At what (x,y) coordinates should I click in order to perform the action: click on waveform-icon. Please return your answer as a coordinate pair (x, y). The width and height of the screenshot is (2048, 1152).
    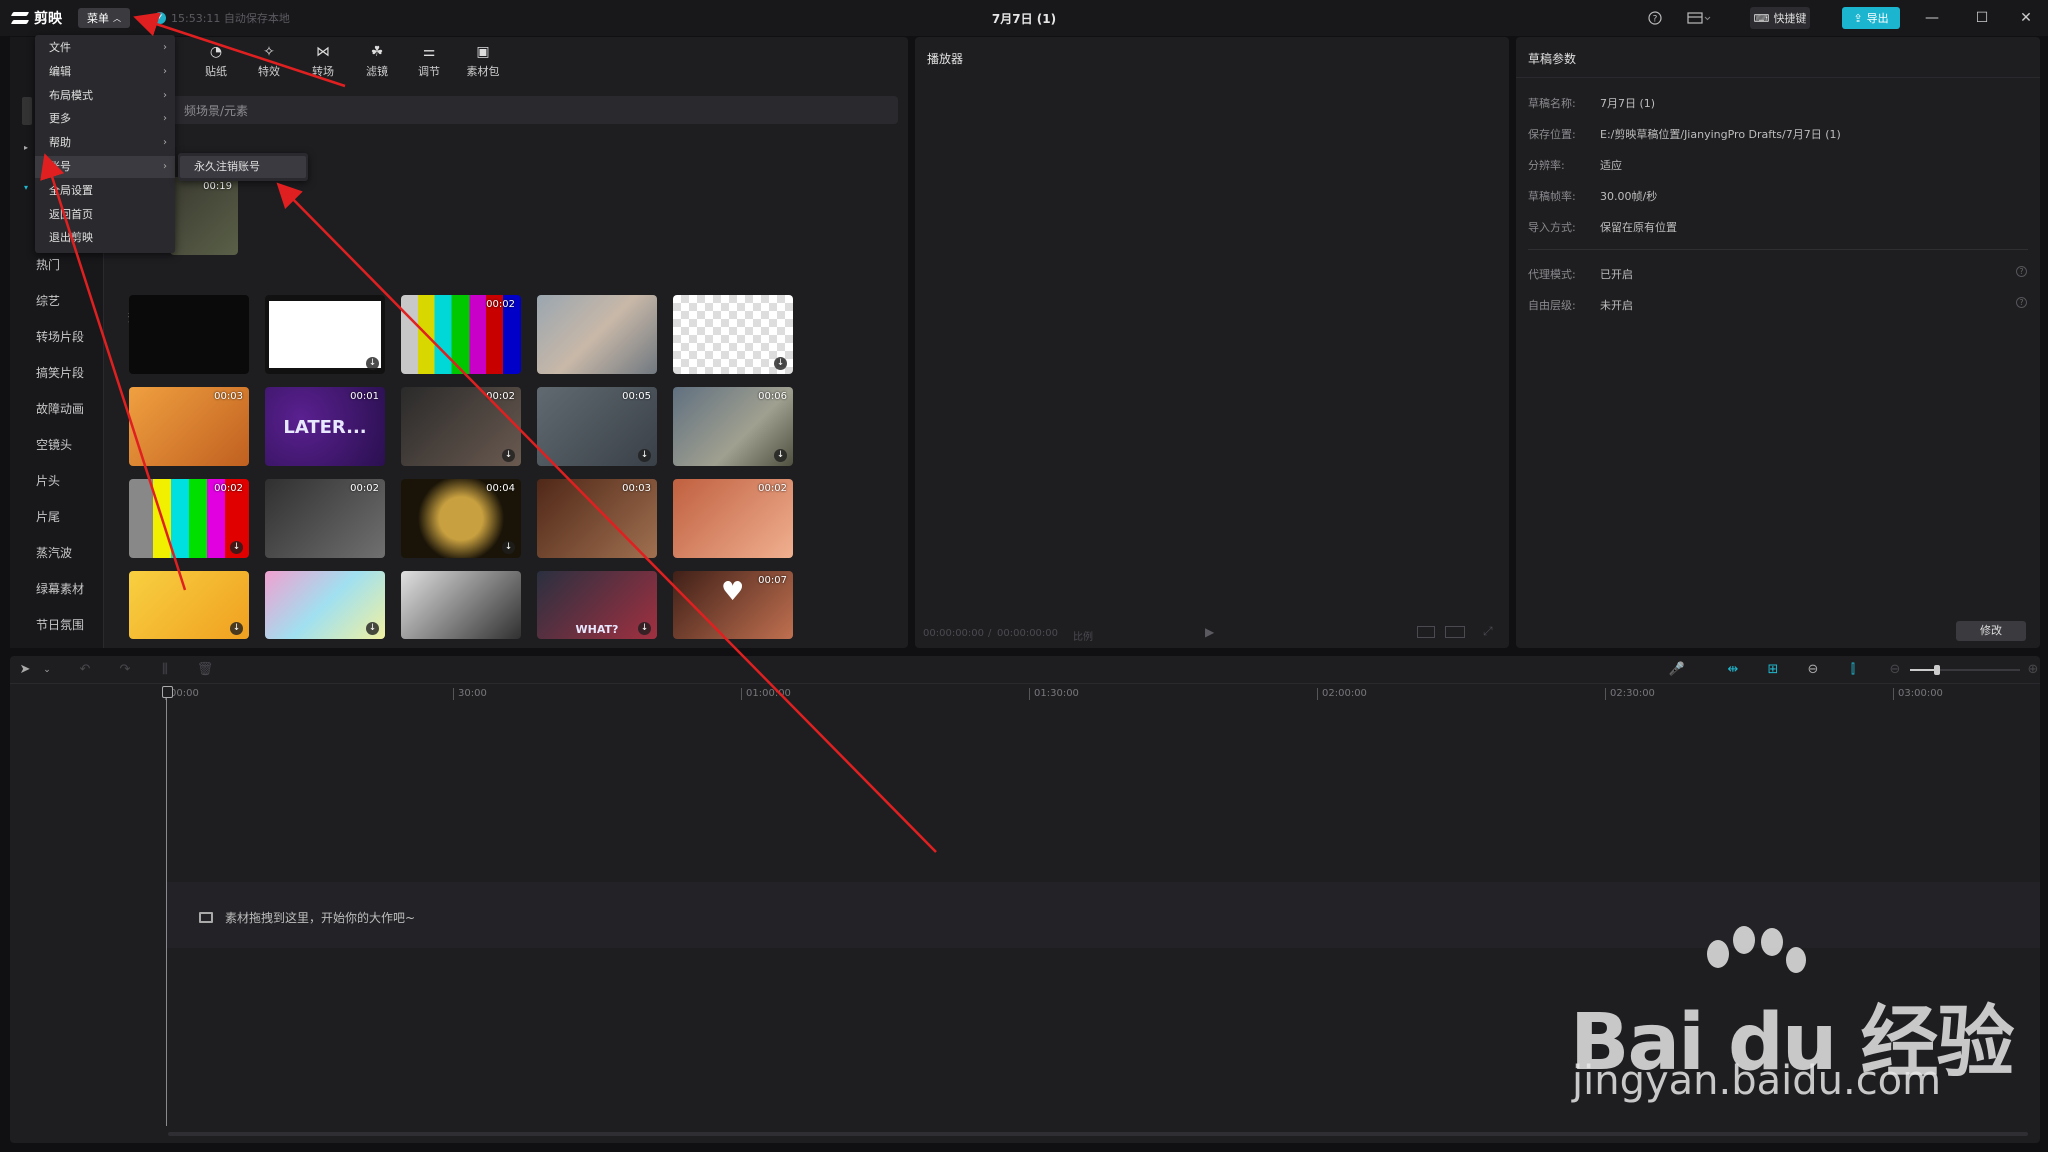
    Looking at the image, I should click on (1426, 632).